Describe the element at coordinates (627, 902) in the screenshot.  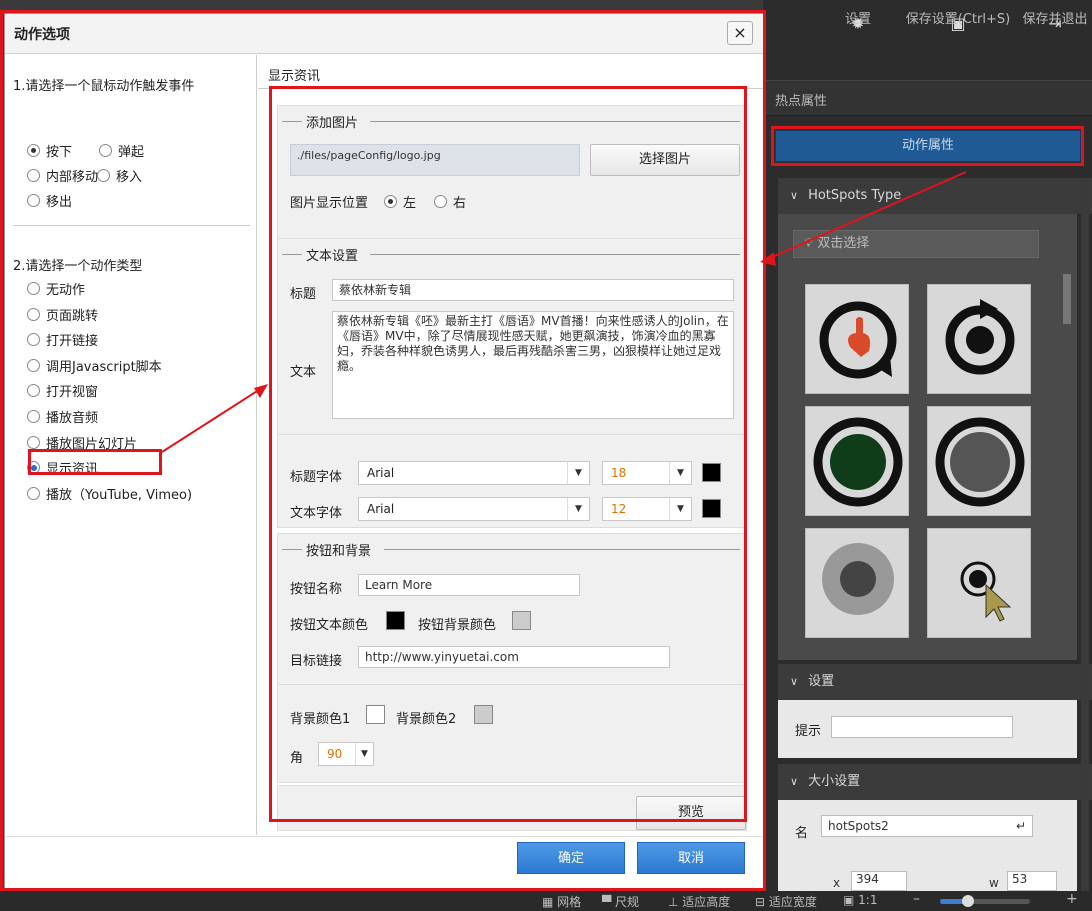
I see `ruler-label: 尺规` at that location.